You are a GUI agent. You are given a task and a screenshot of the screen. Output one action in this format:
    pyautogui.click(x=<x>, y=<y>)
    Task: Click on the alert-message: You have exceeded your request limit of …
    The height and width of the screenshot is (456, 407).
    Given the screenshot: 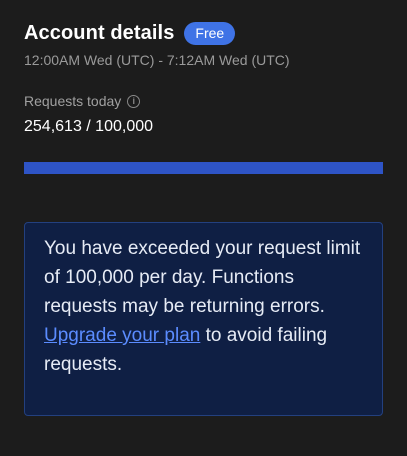 What is the action you would take?
    pyautogui.click(x=202, y=277)
    